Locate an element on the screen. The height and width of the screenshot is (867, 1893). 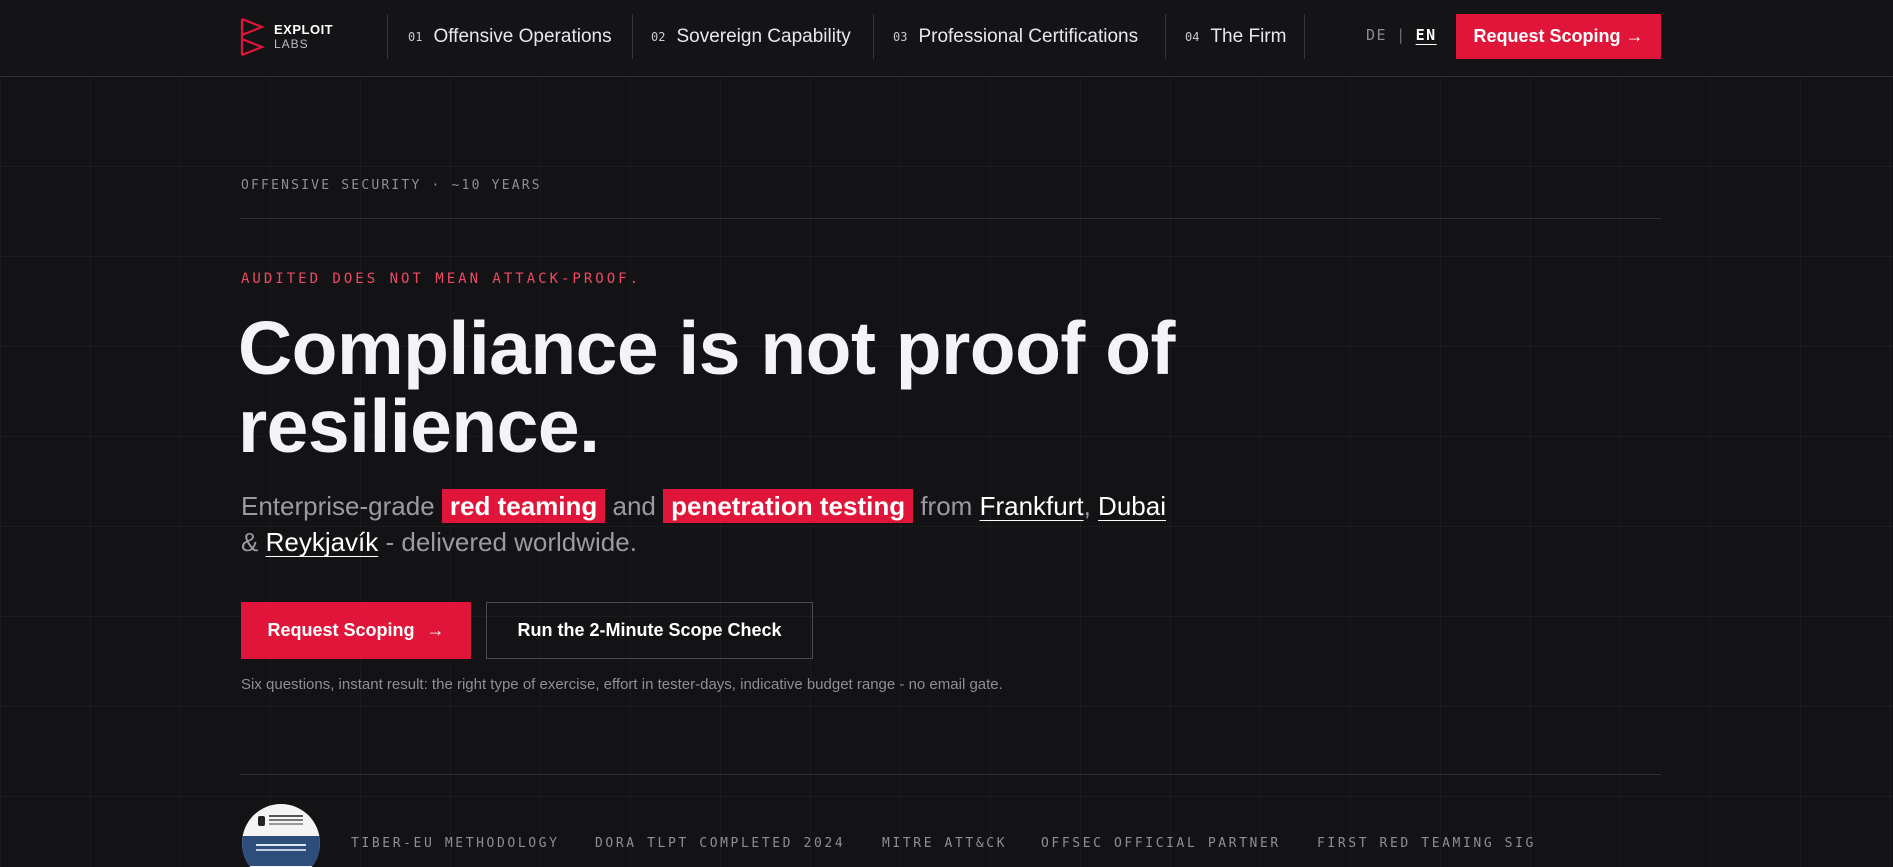
badge-offsec-partner: OFFSEC OFFICIAL PARTNER is located at coordinates (1161, 843).